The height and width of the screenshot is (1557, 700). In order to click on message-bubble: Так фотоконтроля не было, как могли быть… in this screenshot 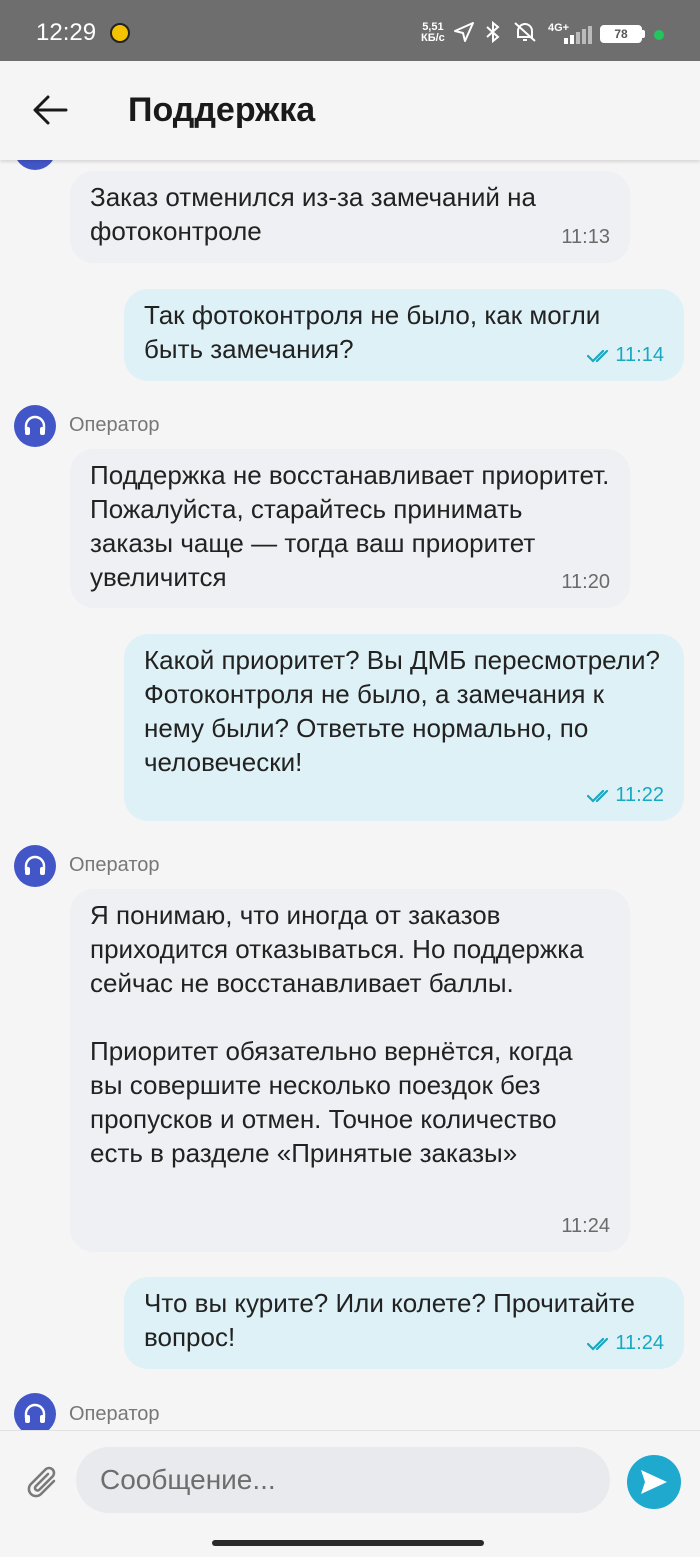, I will do `click(404, 335)`.